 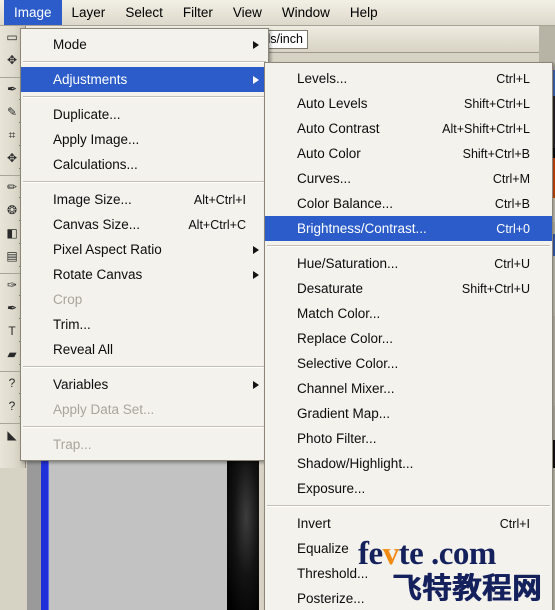 I want to click on image-menu-item-crop: Crop, so click(x=144, y=299).